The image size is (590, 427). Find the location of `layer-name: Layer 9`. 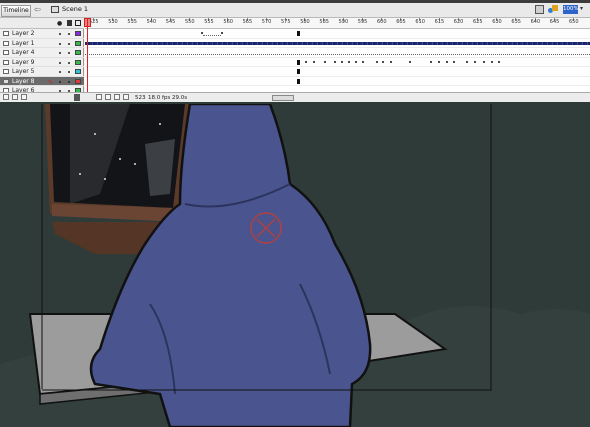

layer-name: Layer 9 is located at coordinates (23, 63).